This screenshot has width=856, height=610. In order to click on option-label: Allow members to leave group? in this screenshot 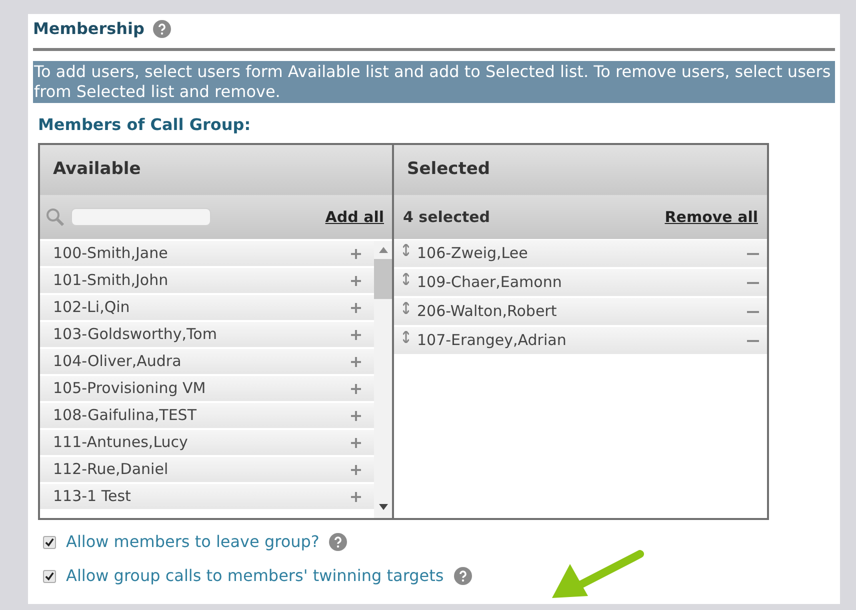, I will do `click(193, 542)`.